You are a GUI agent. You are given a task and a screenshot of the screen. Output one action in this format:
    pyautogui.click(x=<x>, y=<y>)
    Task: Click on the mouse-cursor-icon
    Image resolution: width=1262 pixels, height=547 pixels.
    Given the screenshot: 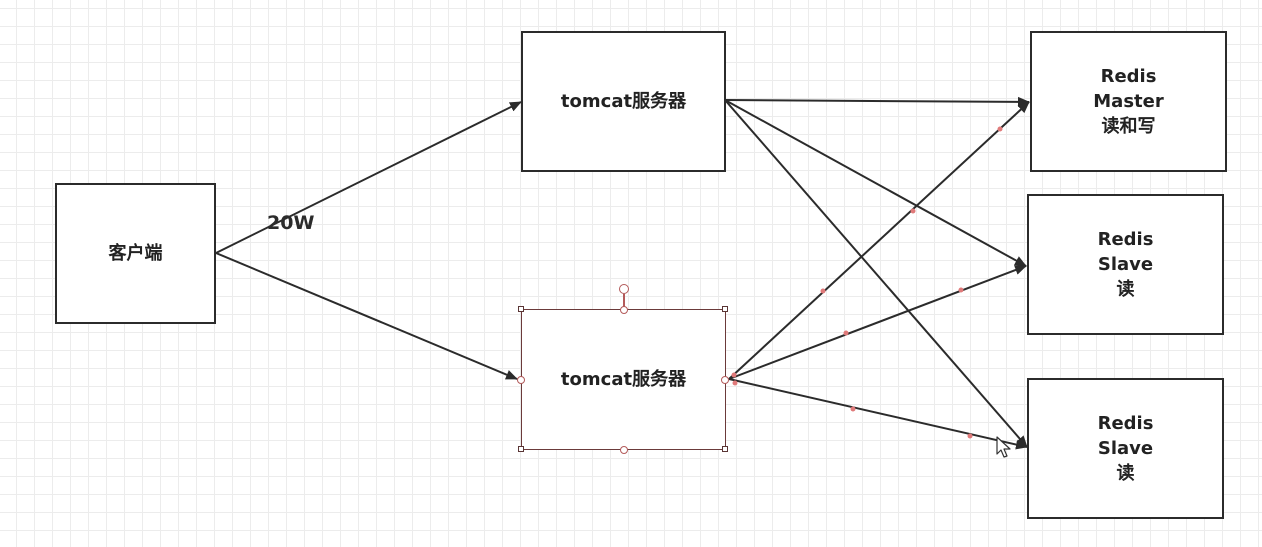 What is the action you would take?
    pyautogui.click(x=1003, y=447)
    